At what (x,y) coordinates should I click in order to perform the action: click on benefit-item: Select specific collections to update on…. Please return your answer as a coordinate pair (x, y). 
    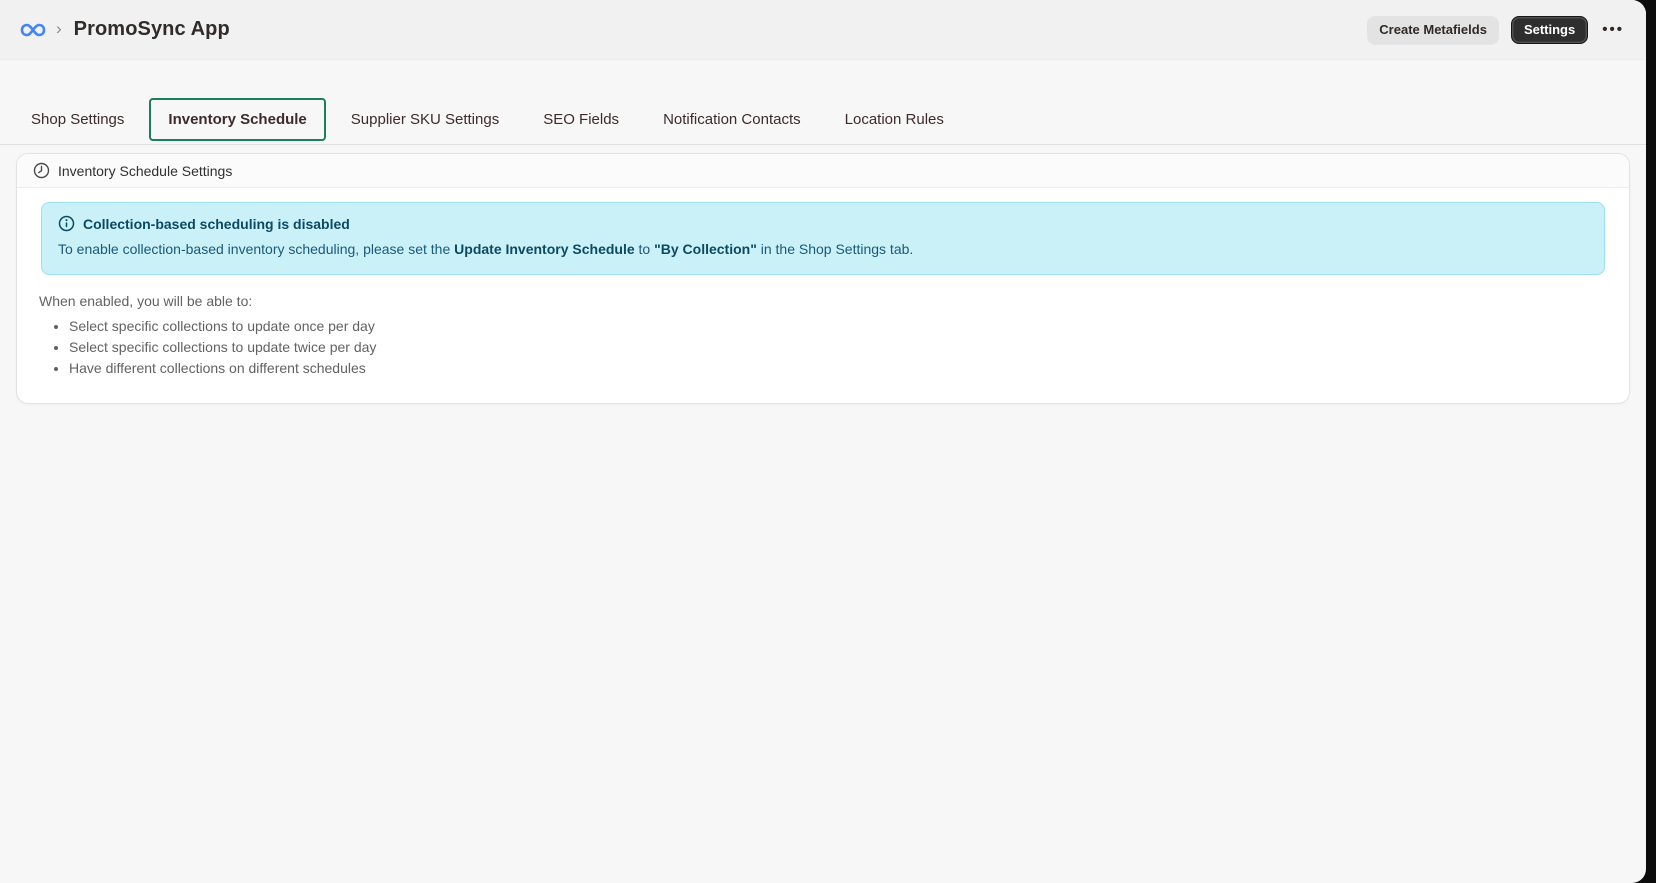
    Looking at the image, I should click on (841, 326).